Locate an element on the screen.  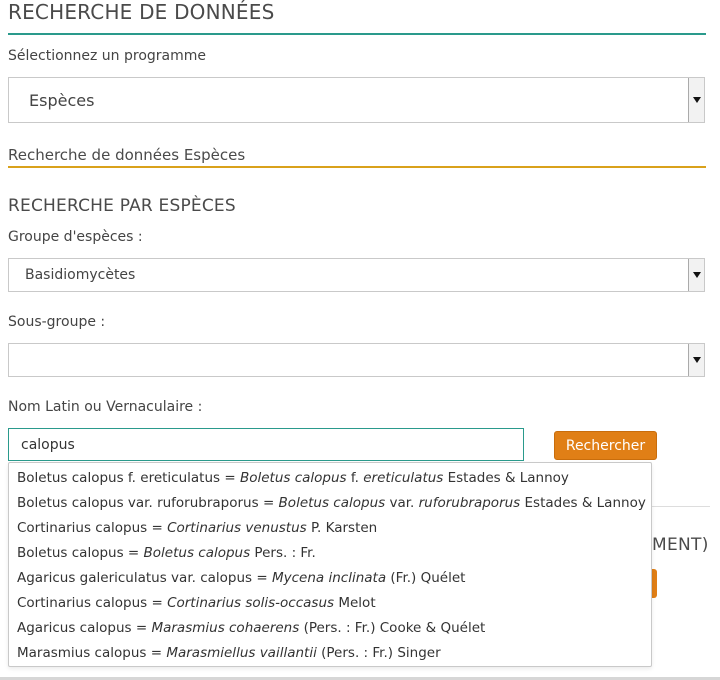
suggestion-author: Melot is located at coordinates (355, 603).